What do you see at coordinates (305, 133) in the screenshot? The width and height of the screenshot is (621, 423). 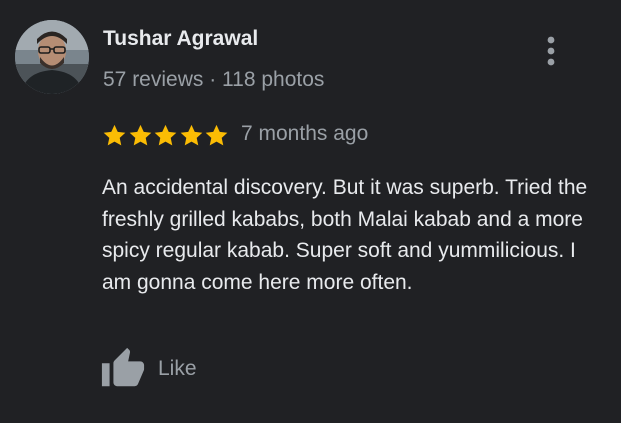 I see `review-date: 7 months ago` at bounding box center [305, 133].